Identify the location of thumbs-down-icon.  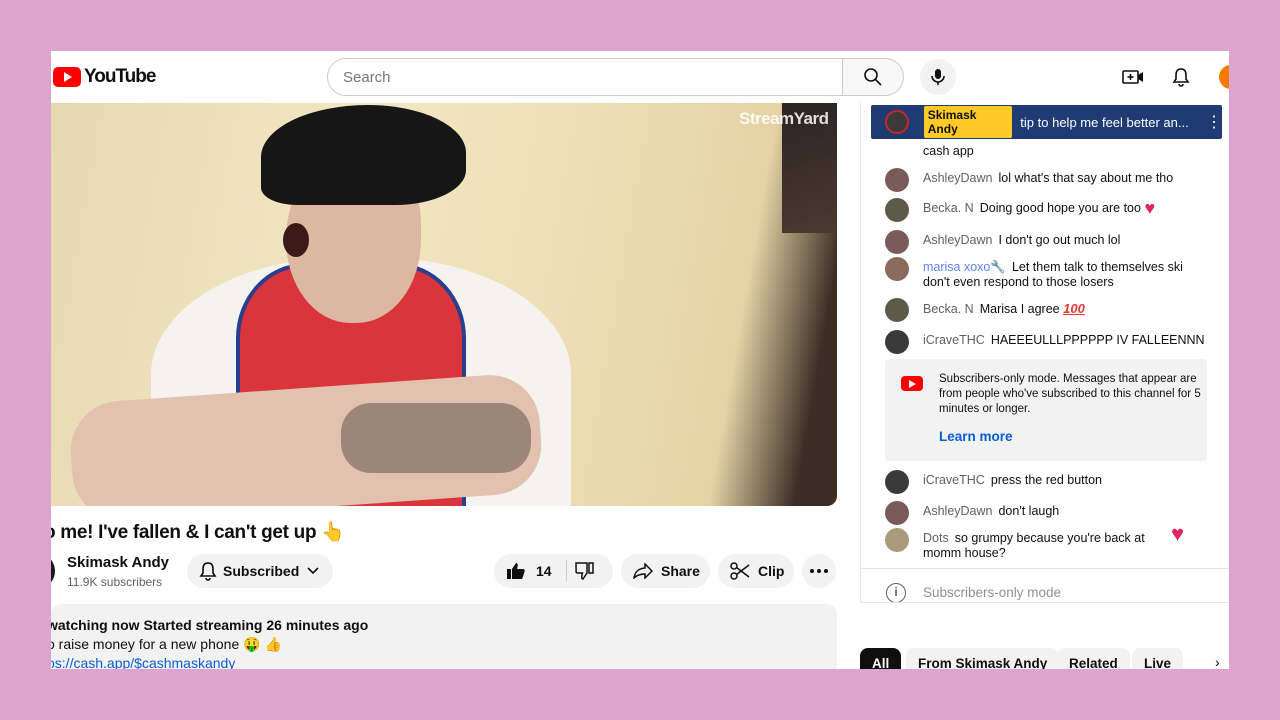
(584, 571).